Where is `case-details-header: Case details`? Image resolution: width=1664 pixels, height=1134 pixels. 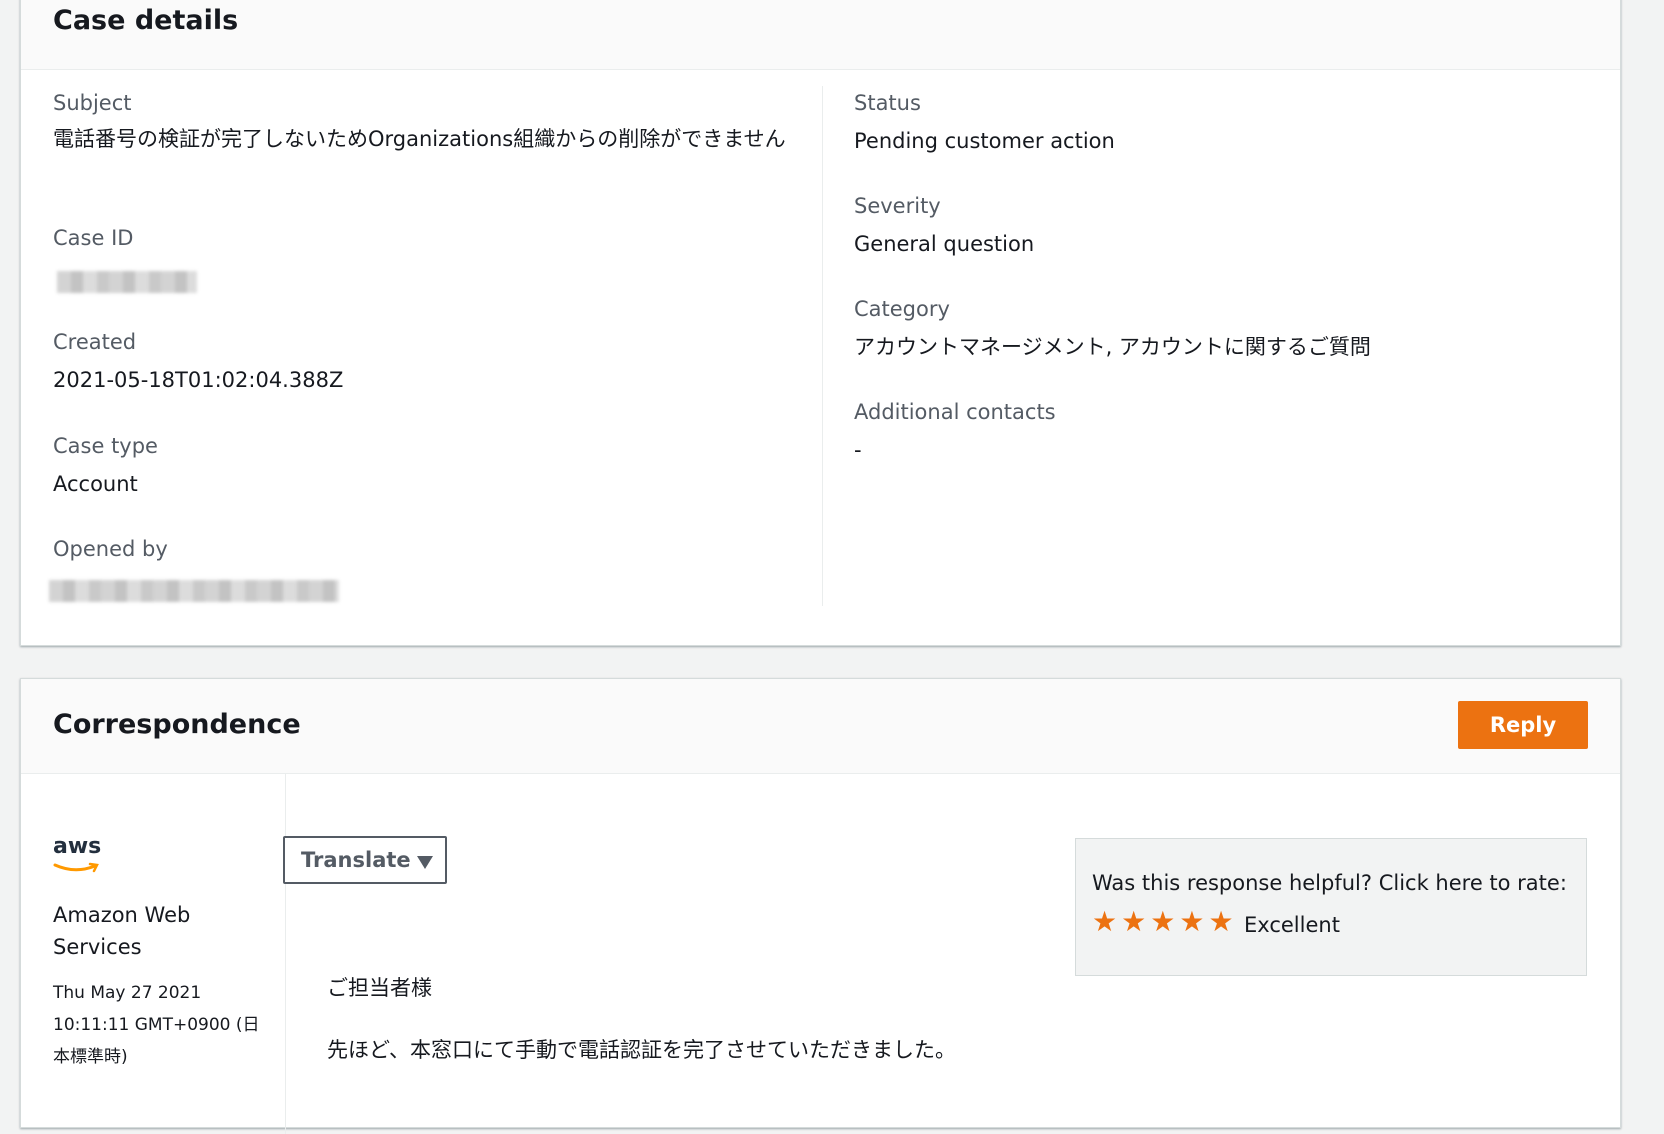 case-details-header: Case details is located at coordinates (820, 35).